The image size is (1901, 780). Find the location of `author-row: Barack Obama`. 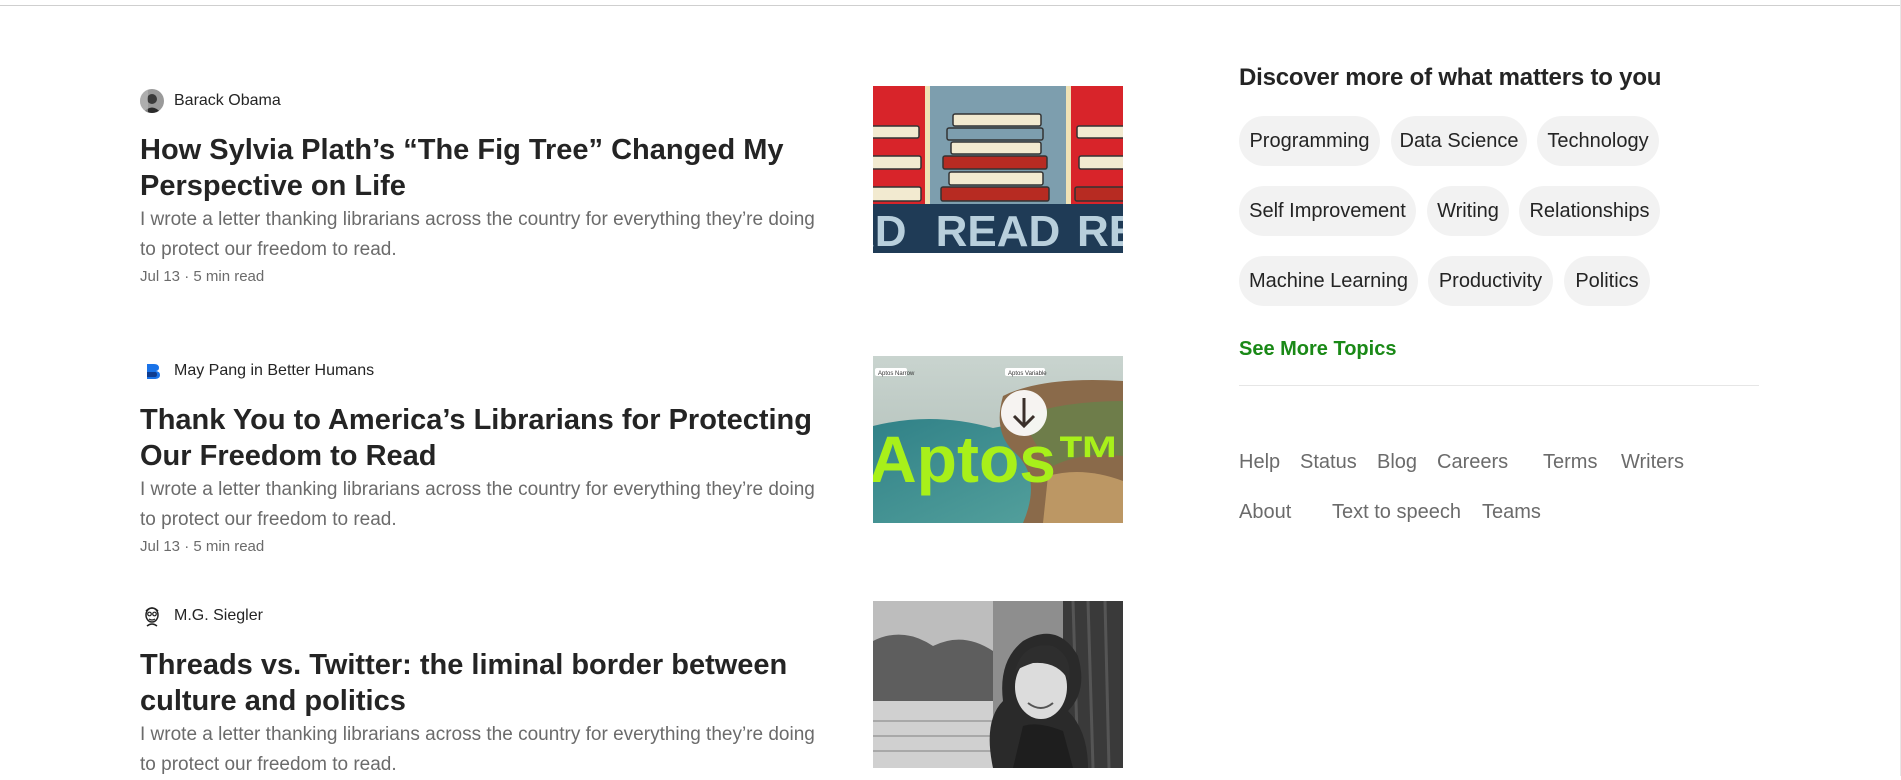

author-row: Barack Obama is located at coordinates (210, 101).